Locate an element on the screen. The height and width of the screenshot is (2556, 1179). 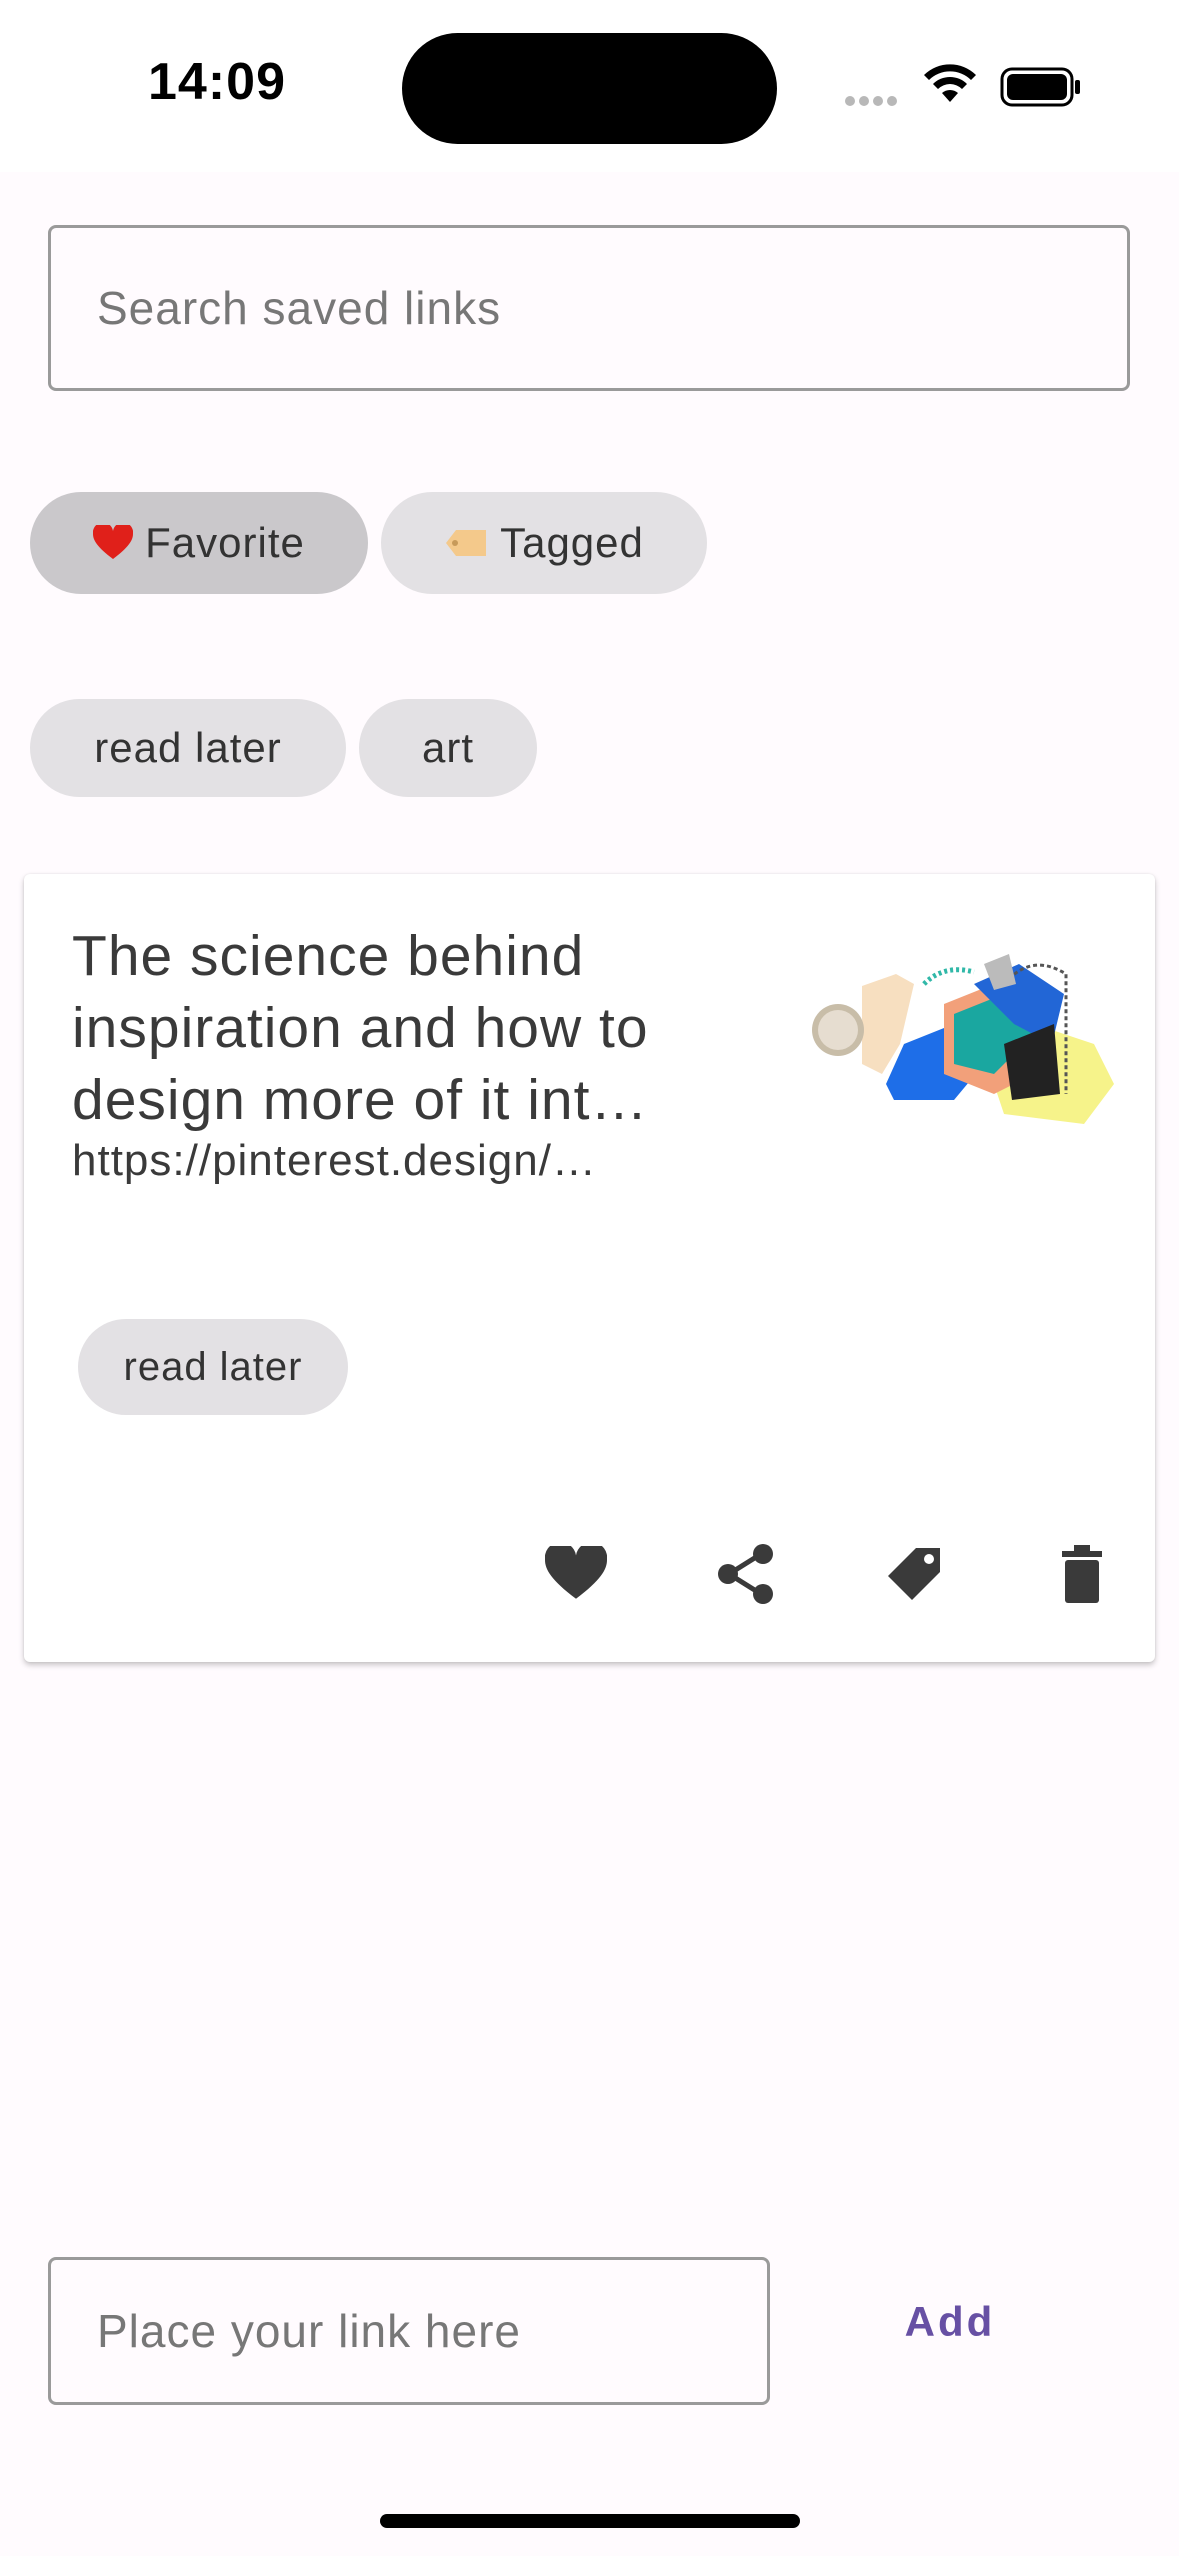
tag-icon is located at coordinates (914, 1574).